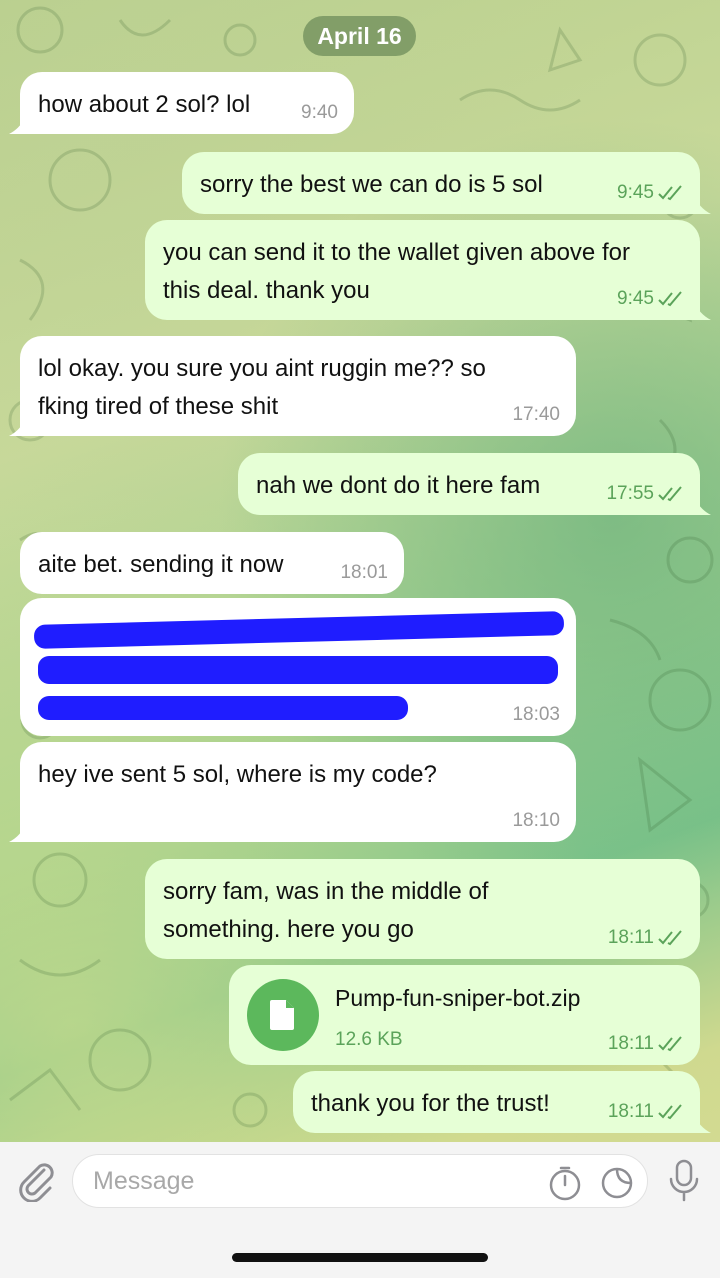 The image size is (720, 1278). I want to click on message-bubble-incoming: aite bet. sending it now 18:01, so click(212, 563).